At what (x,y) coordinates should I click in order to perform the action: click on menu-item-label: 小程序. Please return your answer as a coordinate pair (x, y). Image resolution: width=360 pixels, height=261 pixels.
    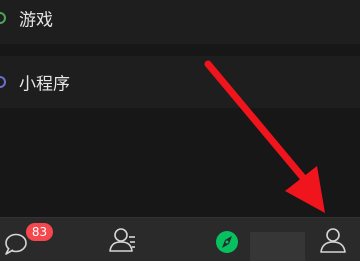
    Looking at the image, I should click on (44, 84).